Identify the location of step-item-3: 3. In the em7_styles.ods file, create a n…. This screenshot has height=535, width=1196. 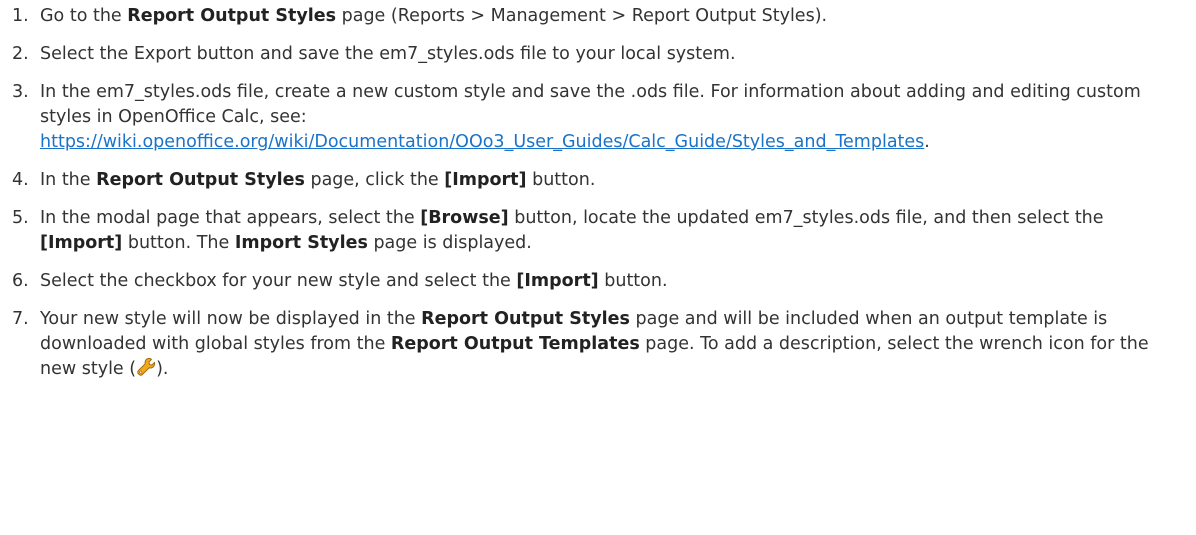
(598, 117).